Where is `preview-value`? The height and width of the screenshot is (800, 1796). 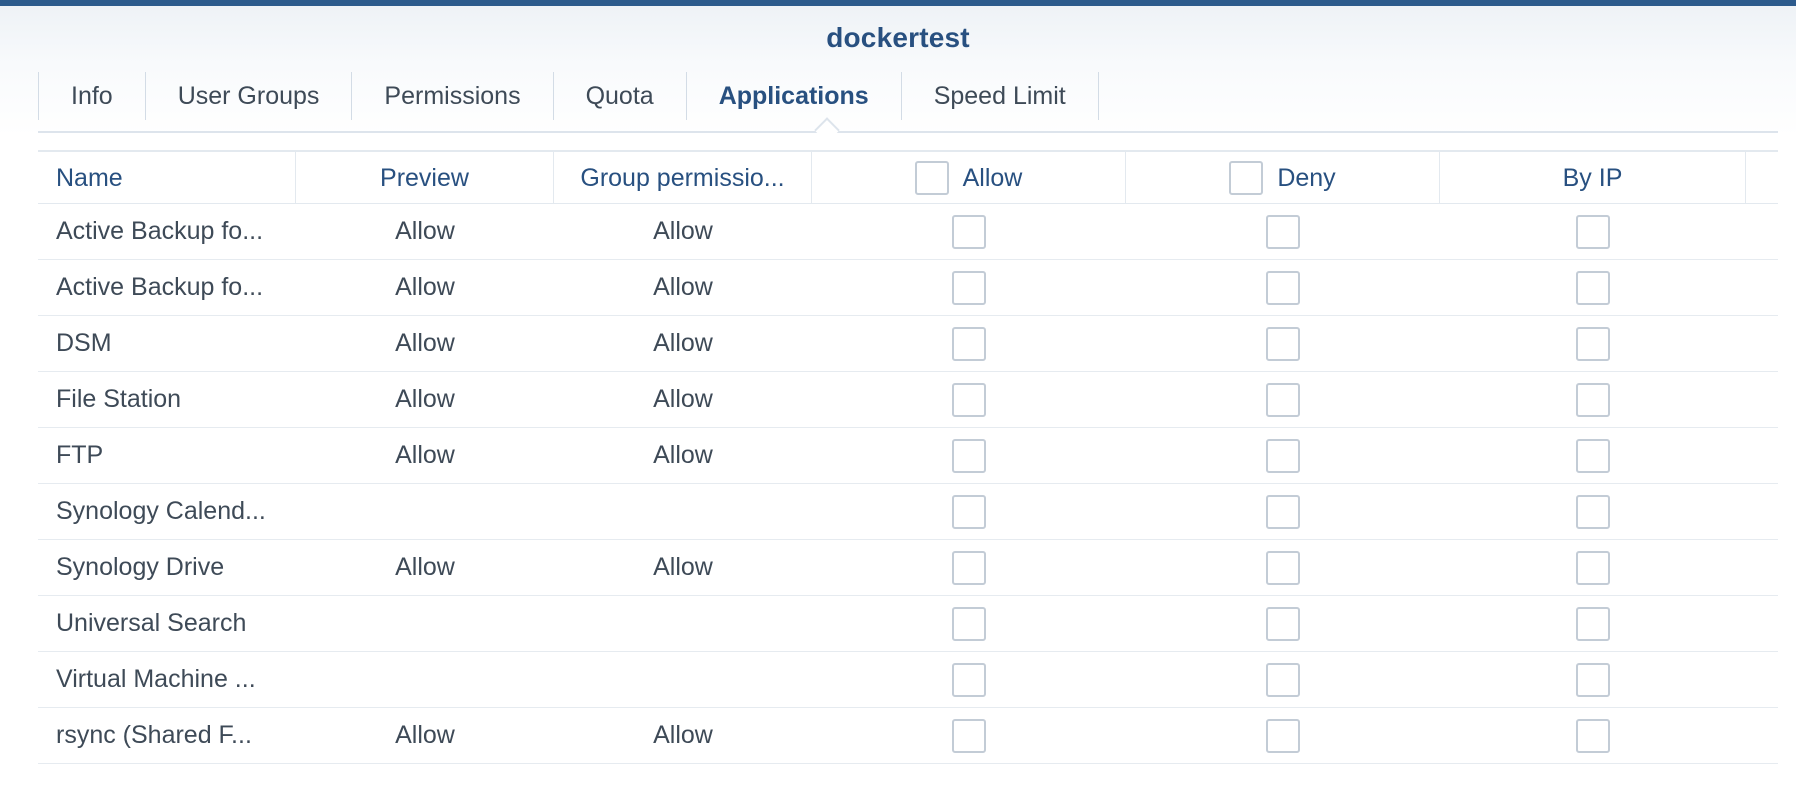 preview-value is located at coordinates (425, 623).